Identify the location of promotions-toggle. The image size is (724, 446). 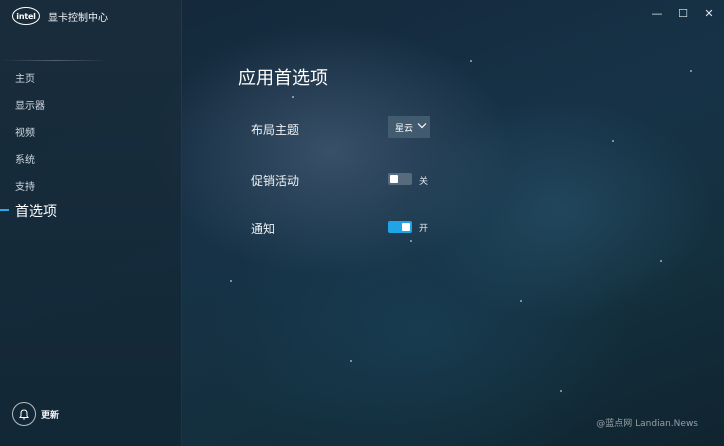
(400, 179).